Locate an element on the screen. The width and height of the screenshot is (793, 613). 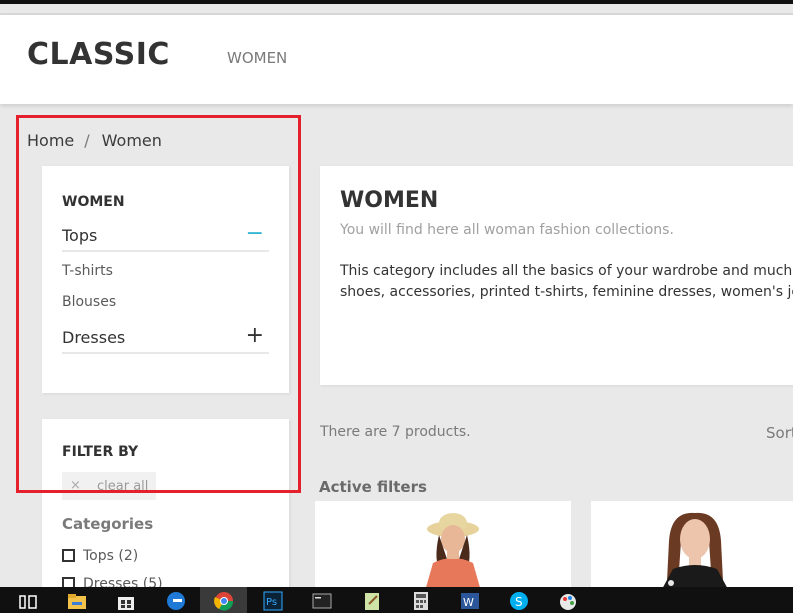
svg-text: S is located at coordinates (519, 602).